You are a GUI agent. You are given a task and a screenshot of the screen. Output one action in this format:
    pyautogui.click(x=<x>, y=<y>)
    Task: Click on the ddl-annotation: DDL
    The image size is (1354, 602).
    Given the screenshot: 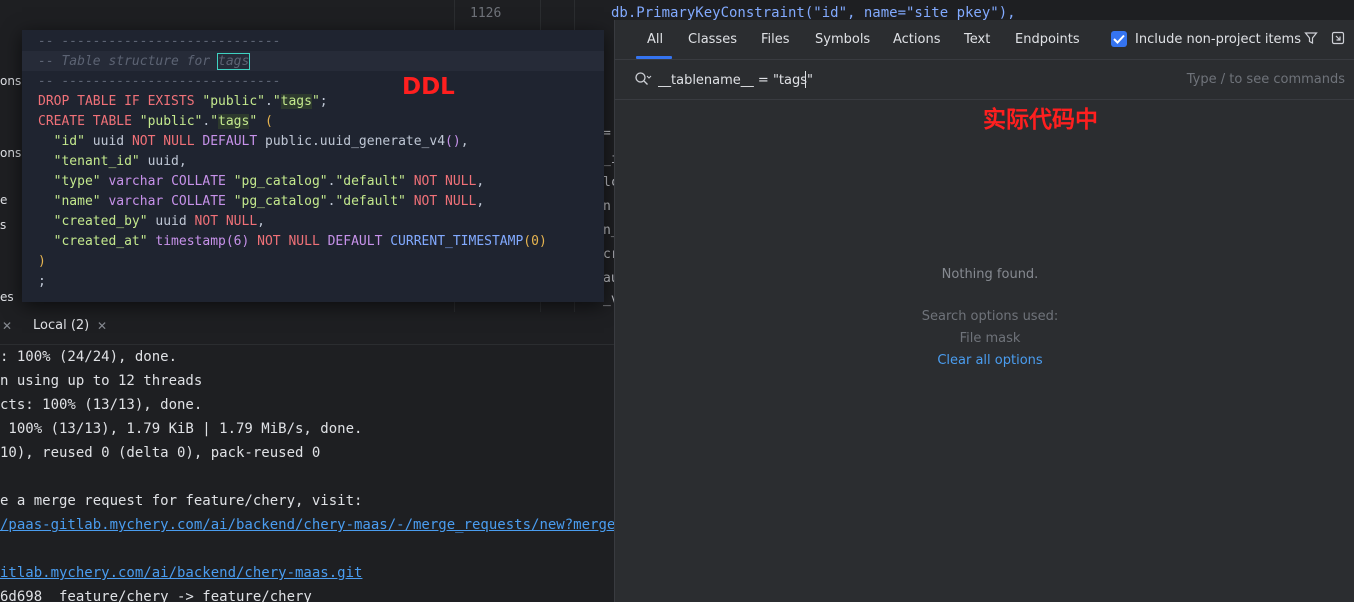 What is the action you would take?
    pyautogui.click(x=428, y=87)
    